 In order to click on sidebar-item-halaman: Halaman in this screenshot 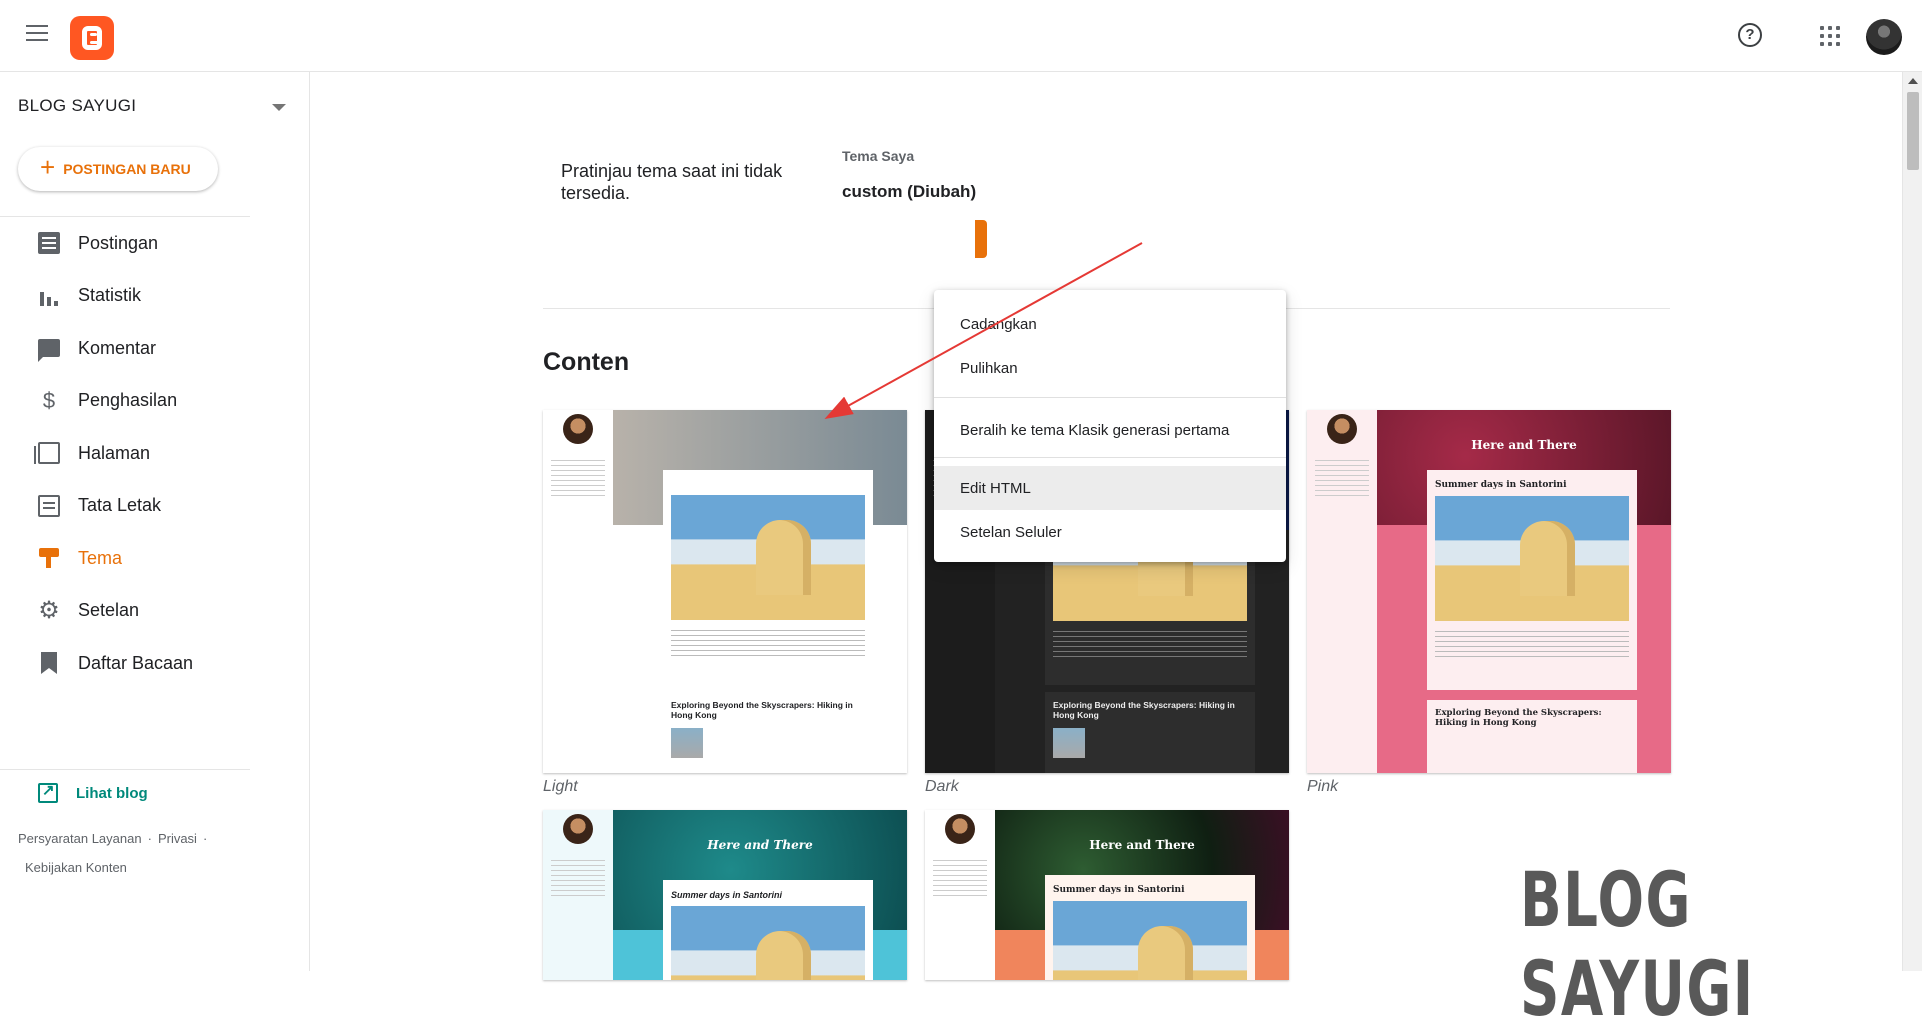, I will do `click(125, 453)`.